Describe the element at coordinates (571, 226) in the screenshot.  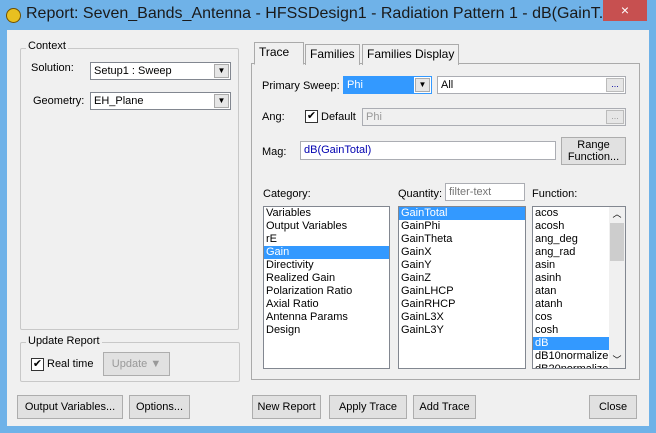
I see `function-item: acosh` at that location.